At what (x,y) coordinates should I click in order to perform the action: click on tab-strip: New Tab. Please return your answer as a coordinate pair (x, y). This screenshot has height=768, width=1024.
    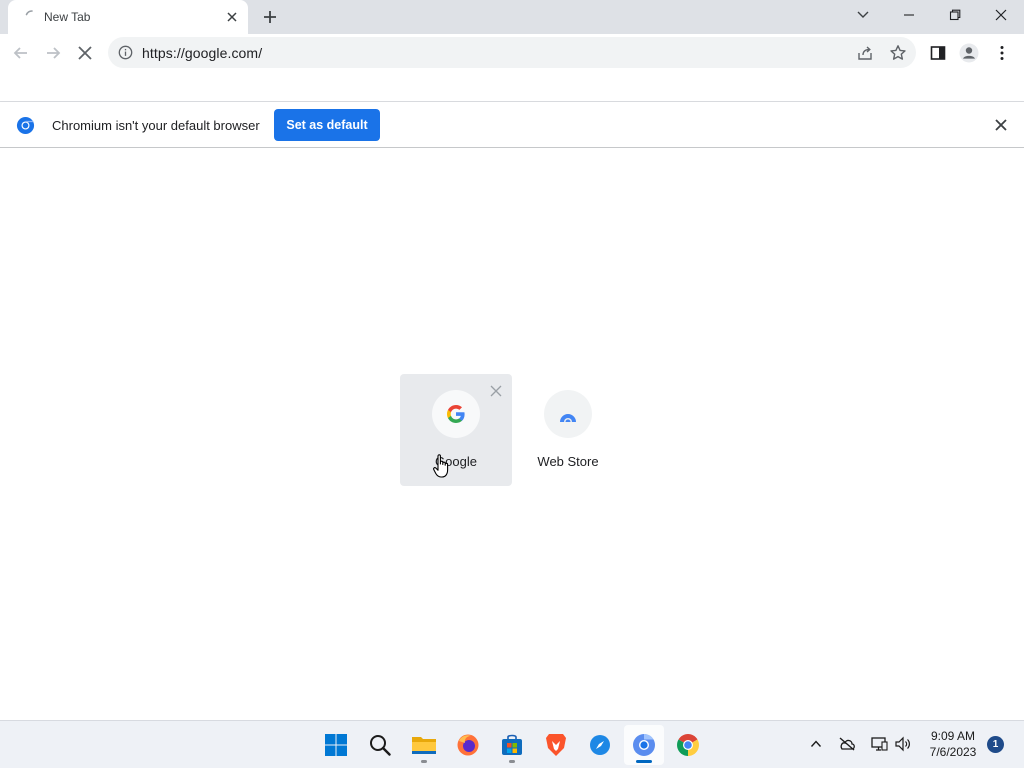
    Looking at the image, I should click on (512, 17).